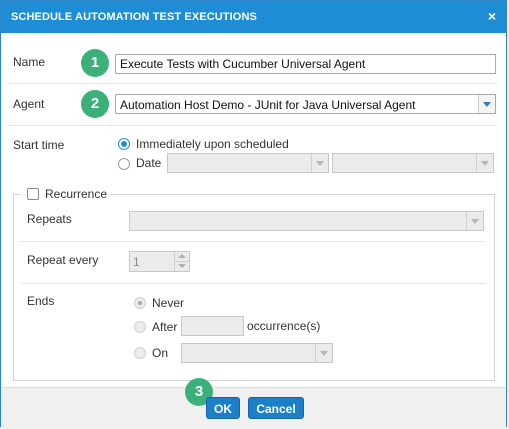 The image size is (509, 429). Describe the element at coordinates (168, 303) in the screenshot. I see `ends-never-label: Never` at that location.